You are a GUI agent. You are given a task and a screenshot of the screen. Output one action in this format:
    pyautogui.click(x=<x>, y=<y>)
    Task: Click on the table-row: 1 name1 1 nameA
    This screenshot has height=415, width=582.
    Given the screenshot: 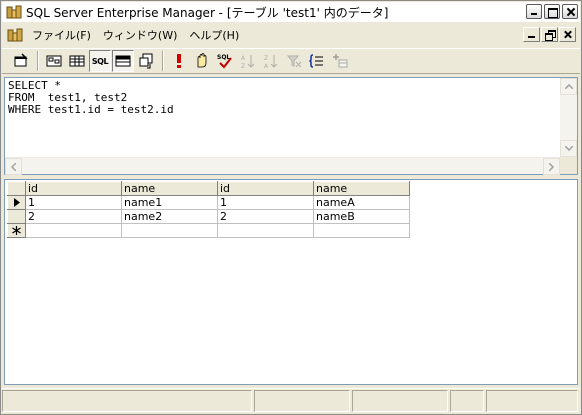 What is the action you would take?
    pyautogui.click(x=208, y=202)
    